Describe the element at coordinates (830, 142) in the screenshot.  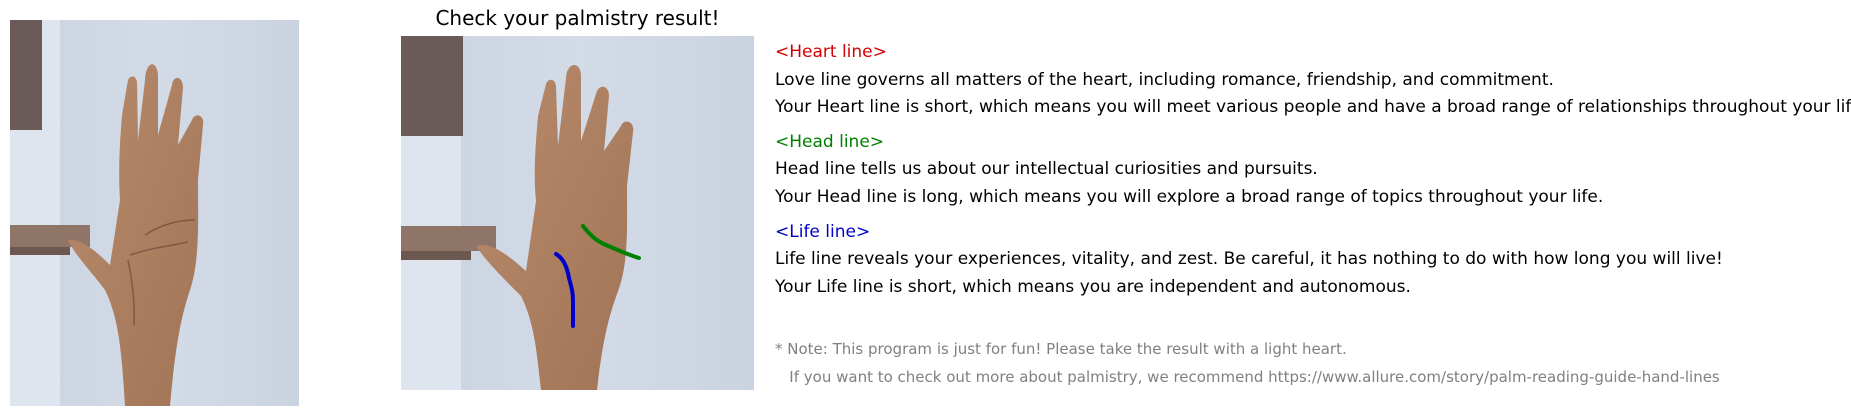
I see `head-line-header: <Head line>` at that location.